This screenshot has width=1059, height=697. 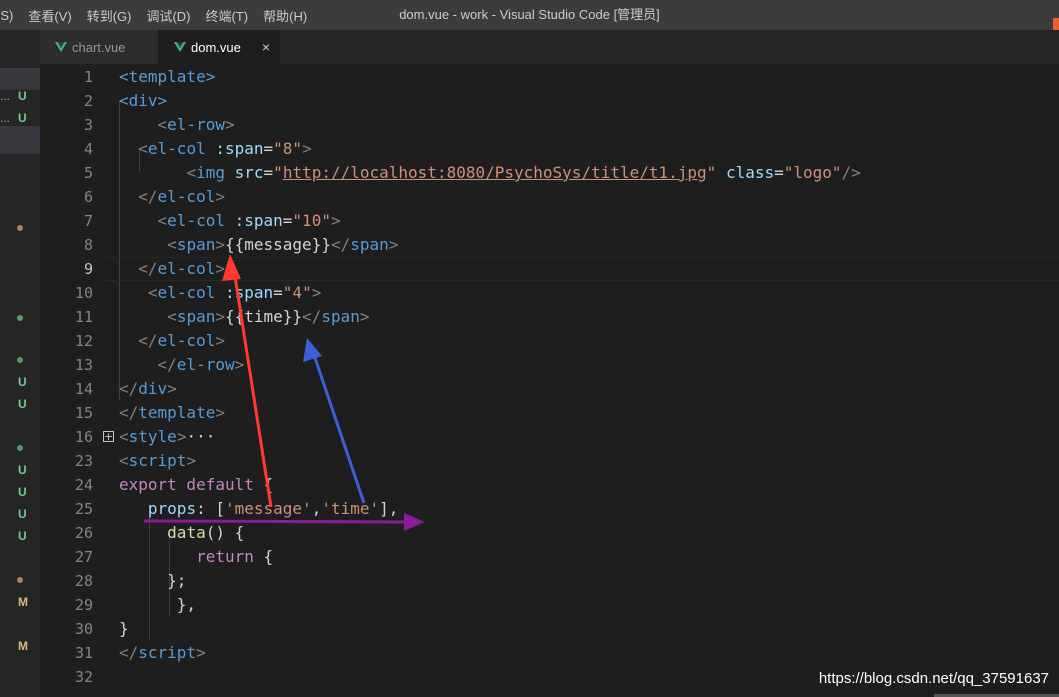 I want to click on line-number: 29, so click(x=83, y=605).